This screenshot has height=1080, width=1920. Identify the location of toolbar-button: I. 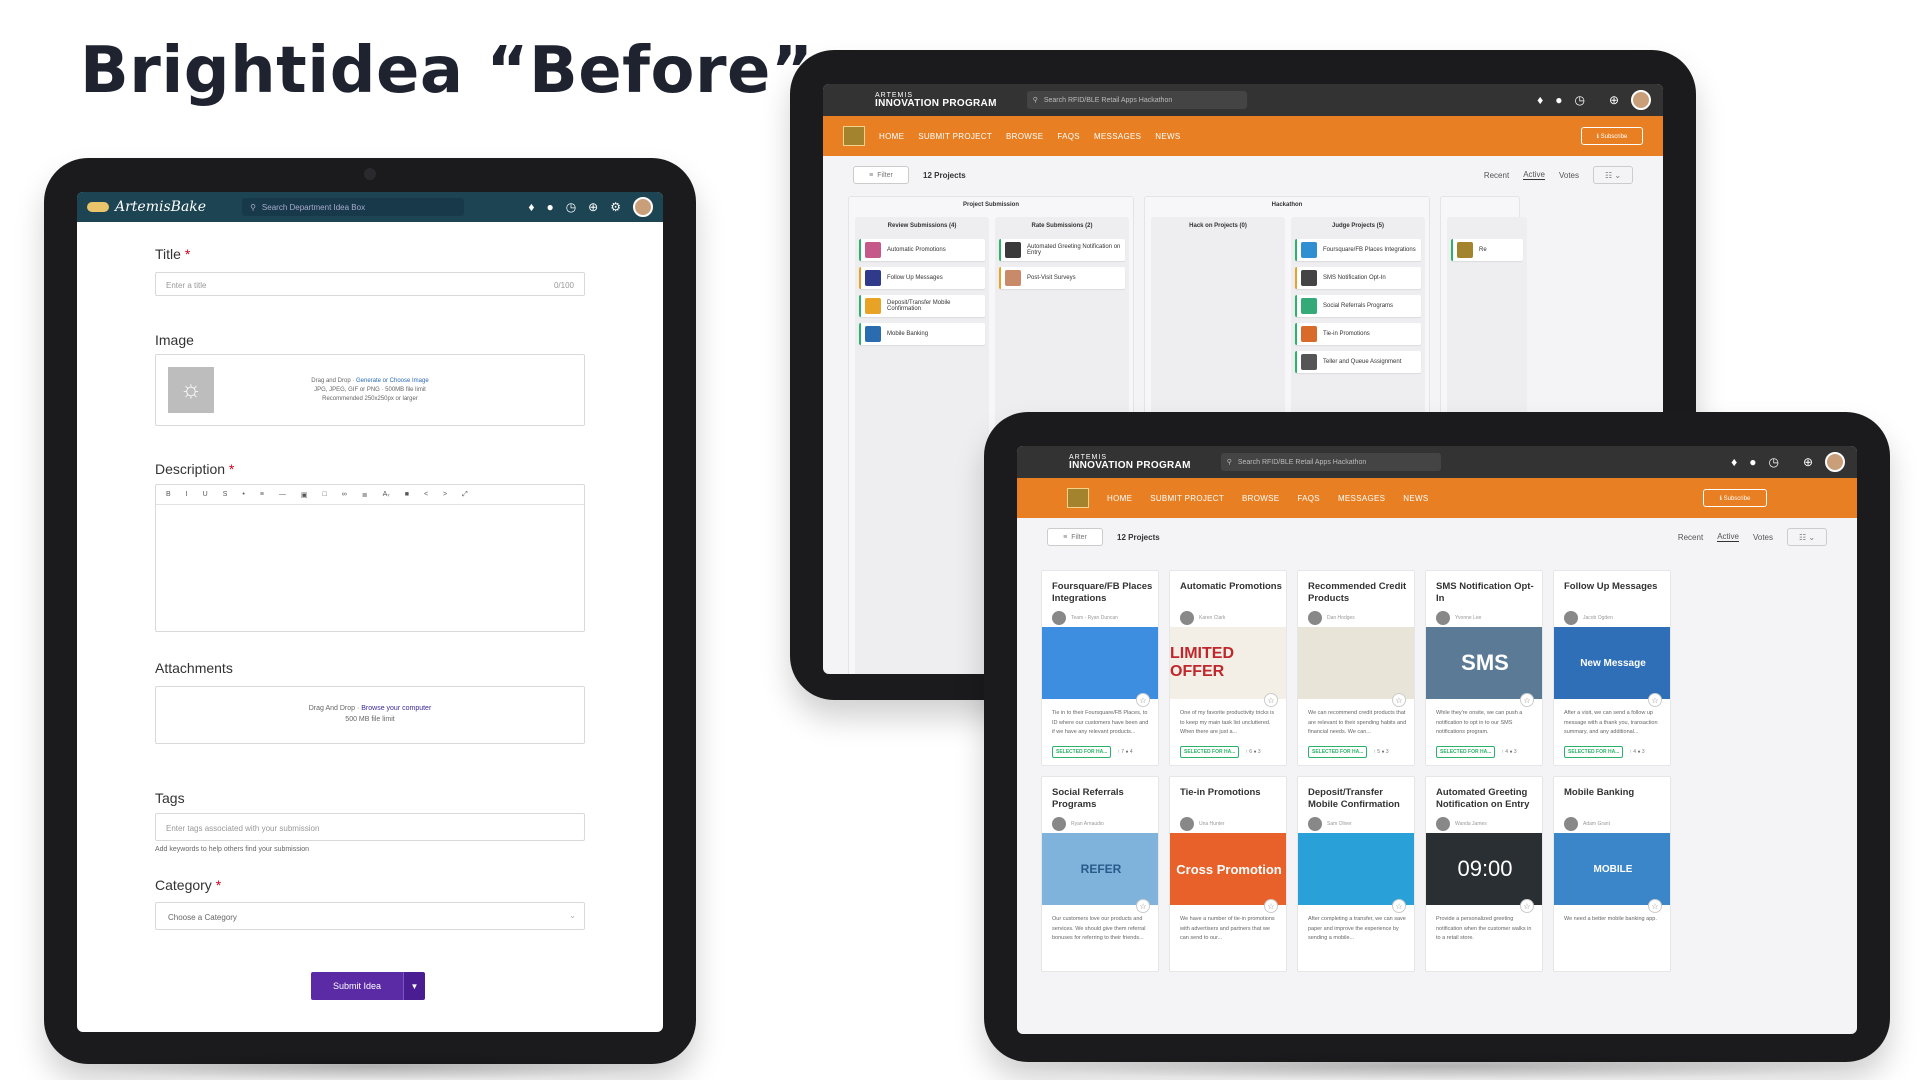
(187, 494).